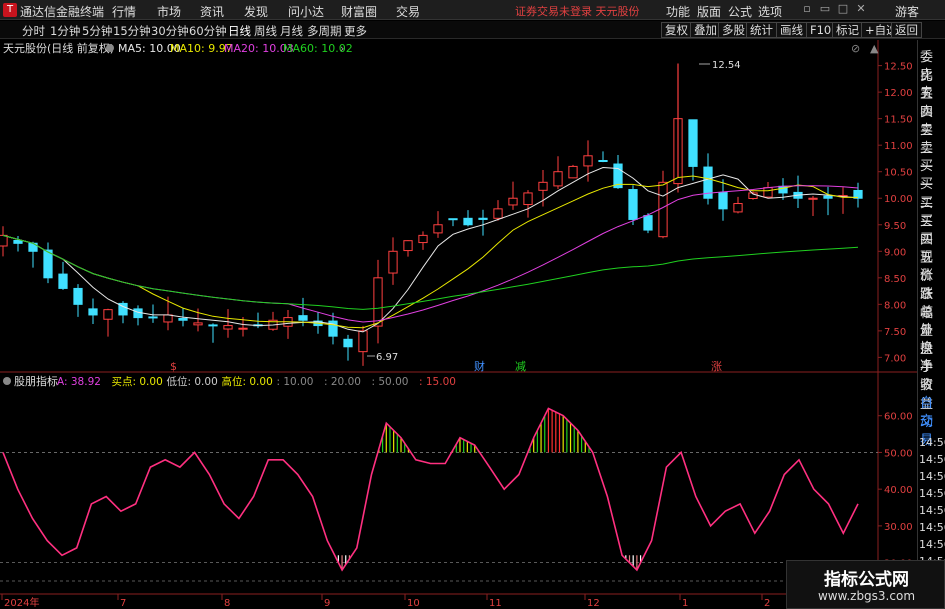 This screenshot has height=609, width=945. Describe the element at coordinates (170, 31) in the screenshot. I see `period-30min: 30分钟` at that location.